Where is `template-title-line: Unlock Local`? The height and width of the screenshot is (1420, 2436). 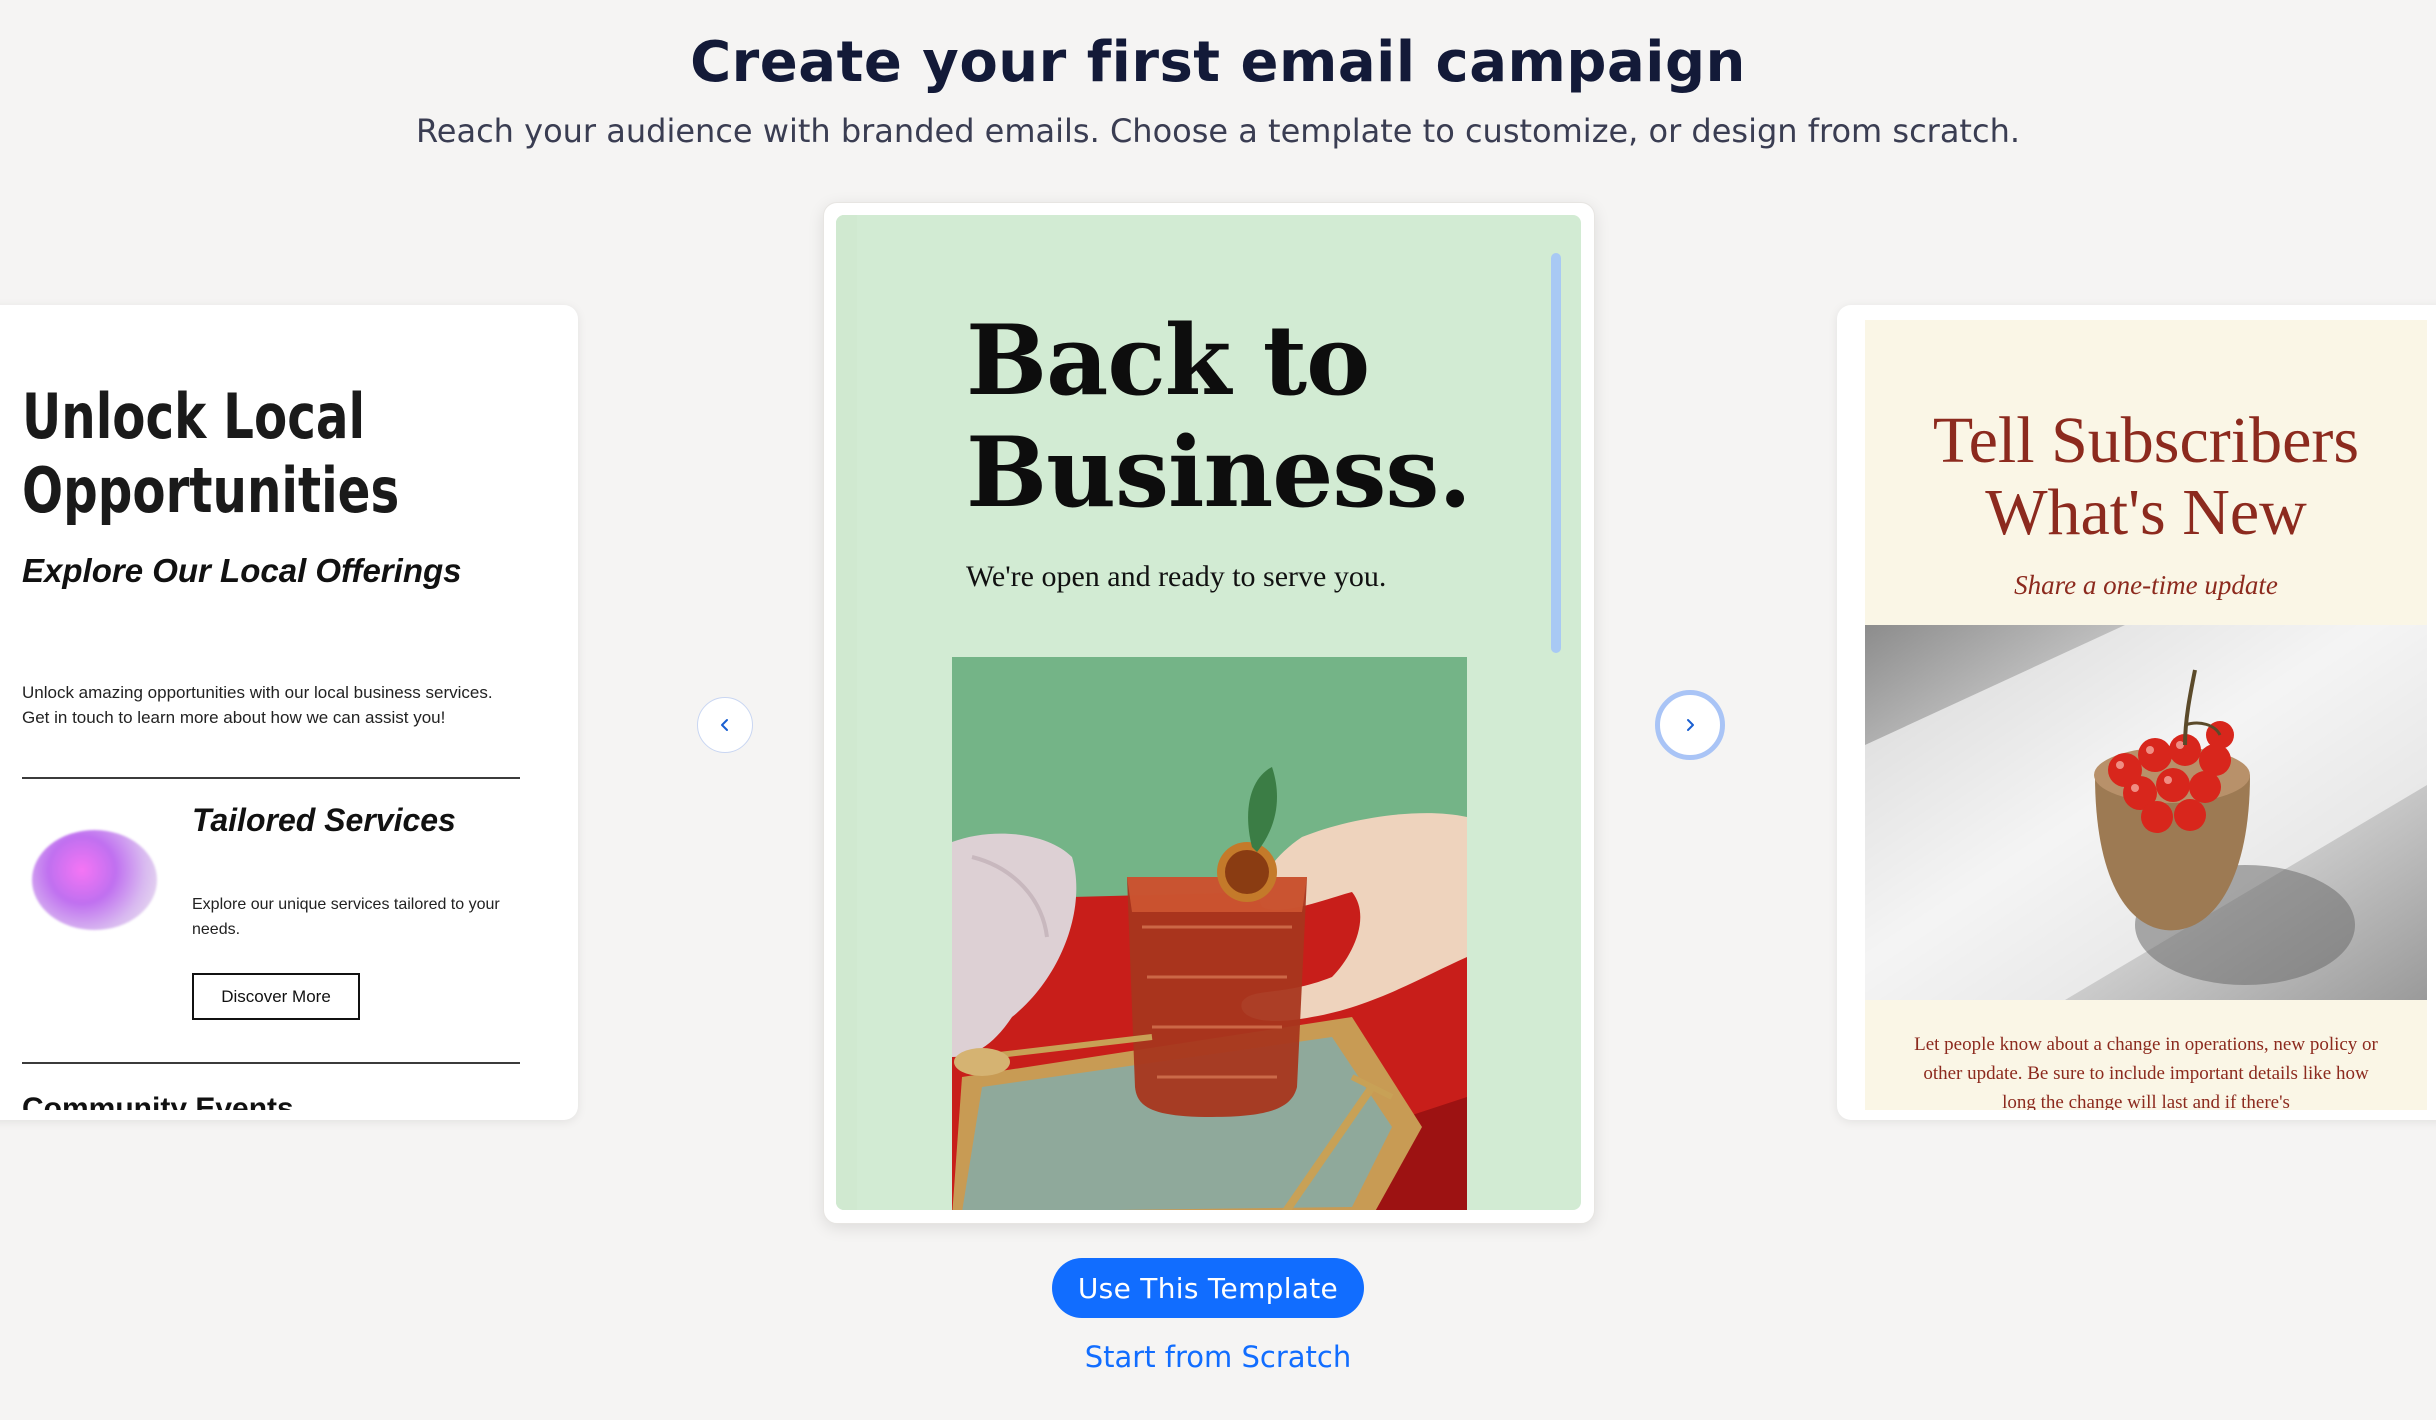
template-title-line: Unlock Local is located at coordinates (194, 416).